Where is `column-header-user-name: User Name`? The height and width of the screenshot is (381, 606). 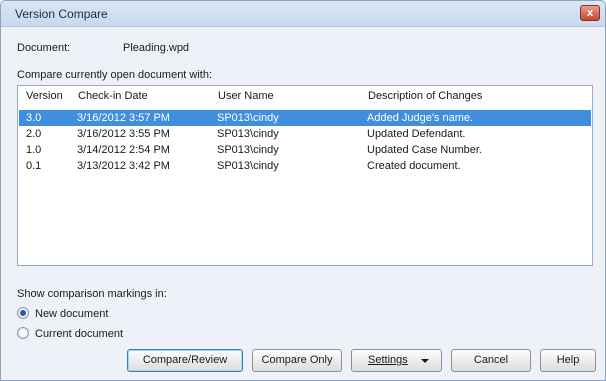 column-header-user-name: User Name is located at coordinates (285, 96).